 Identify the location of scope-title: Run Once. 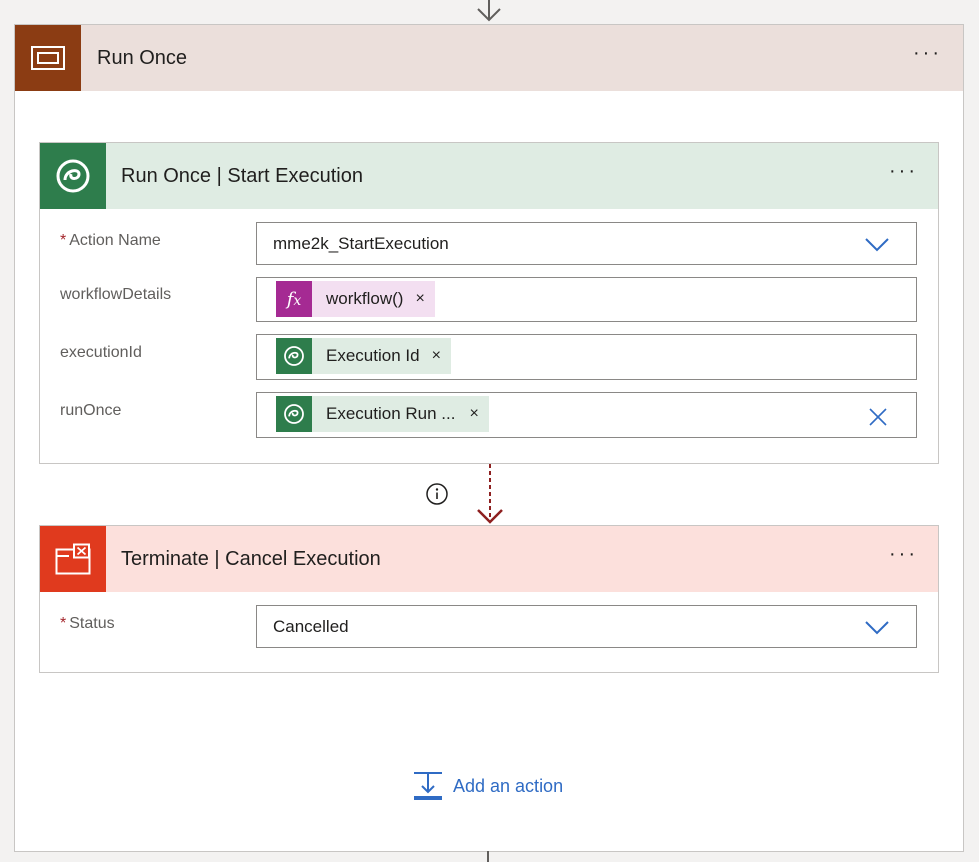
(142, 58).